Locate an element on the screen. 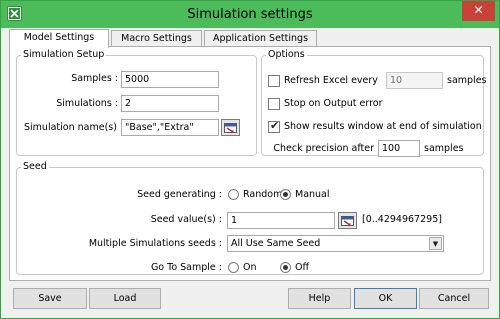 Image resolution: width=500 pixels, height=319 pixels. close-icon: ✕ is located at coordinates (478, 10).